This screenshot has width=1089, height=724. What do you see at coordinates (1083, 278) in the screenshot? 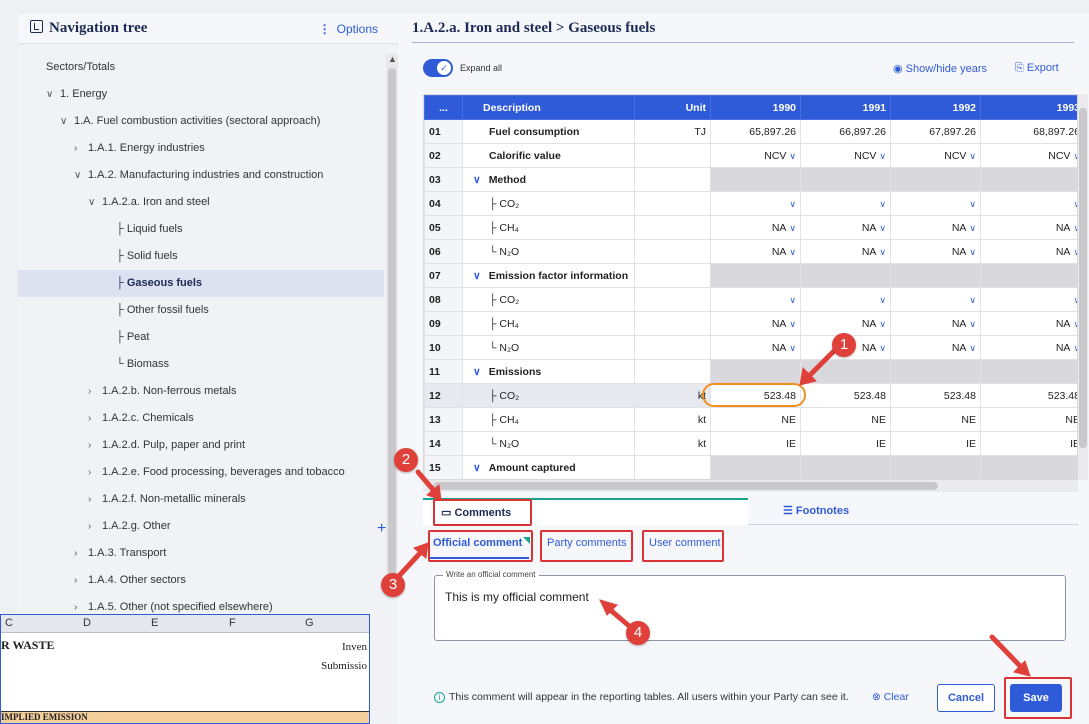
I see `grid-scroll-thumb` at bounding box center [1083, 278].